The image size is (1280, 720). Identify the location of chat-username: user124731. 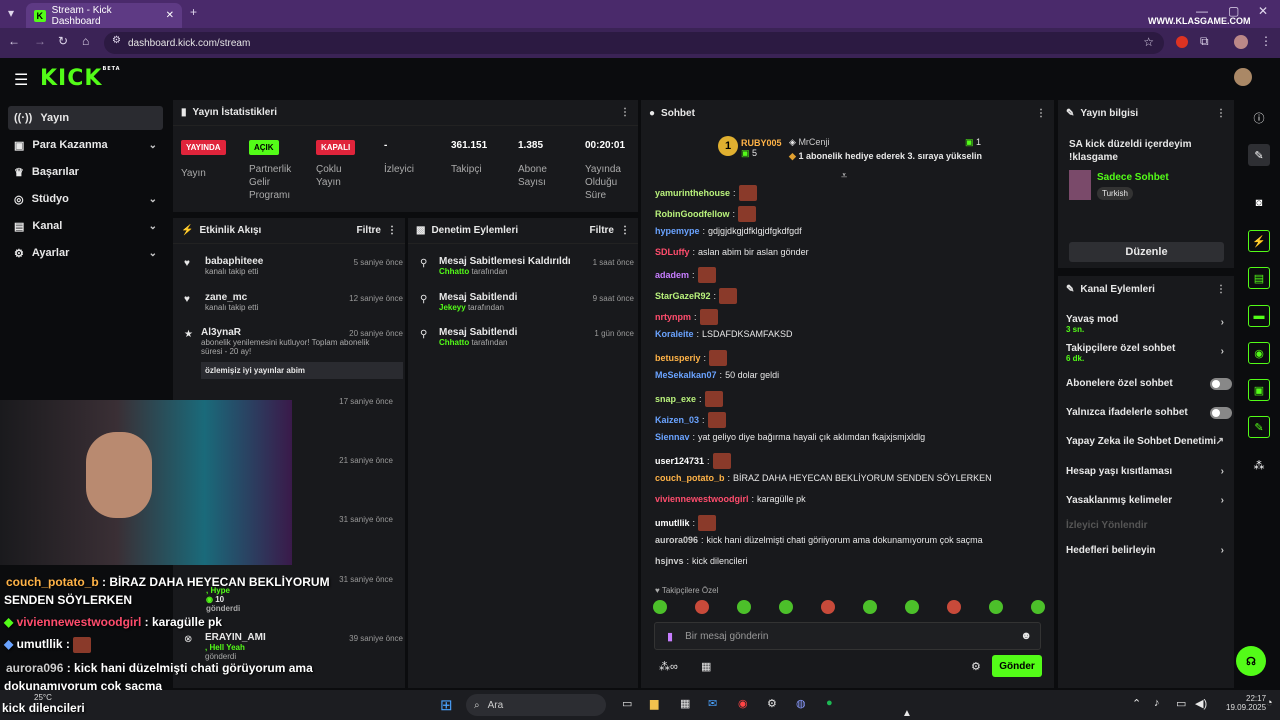
(679, 461).